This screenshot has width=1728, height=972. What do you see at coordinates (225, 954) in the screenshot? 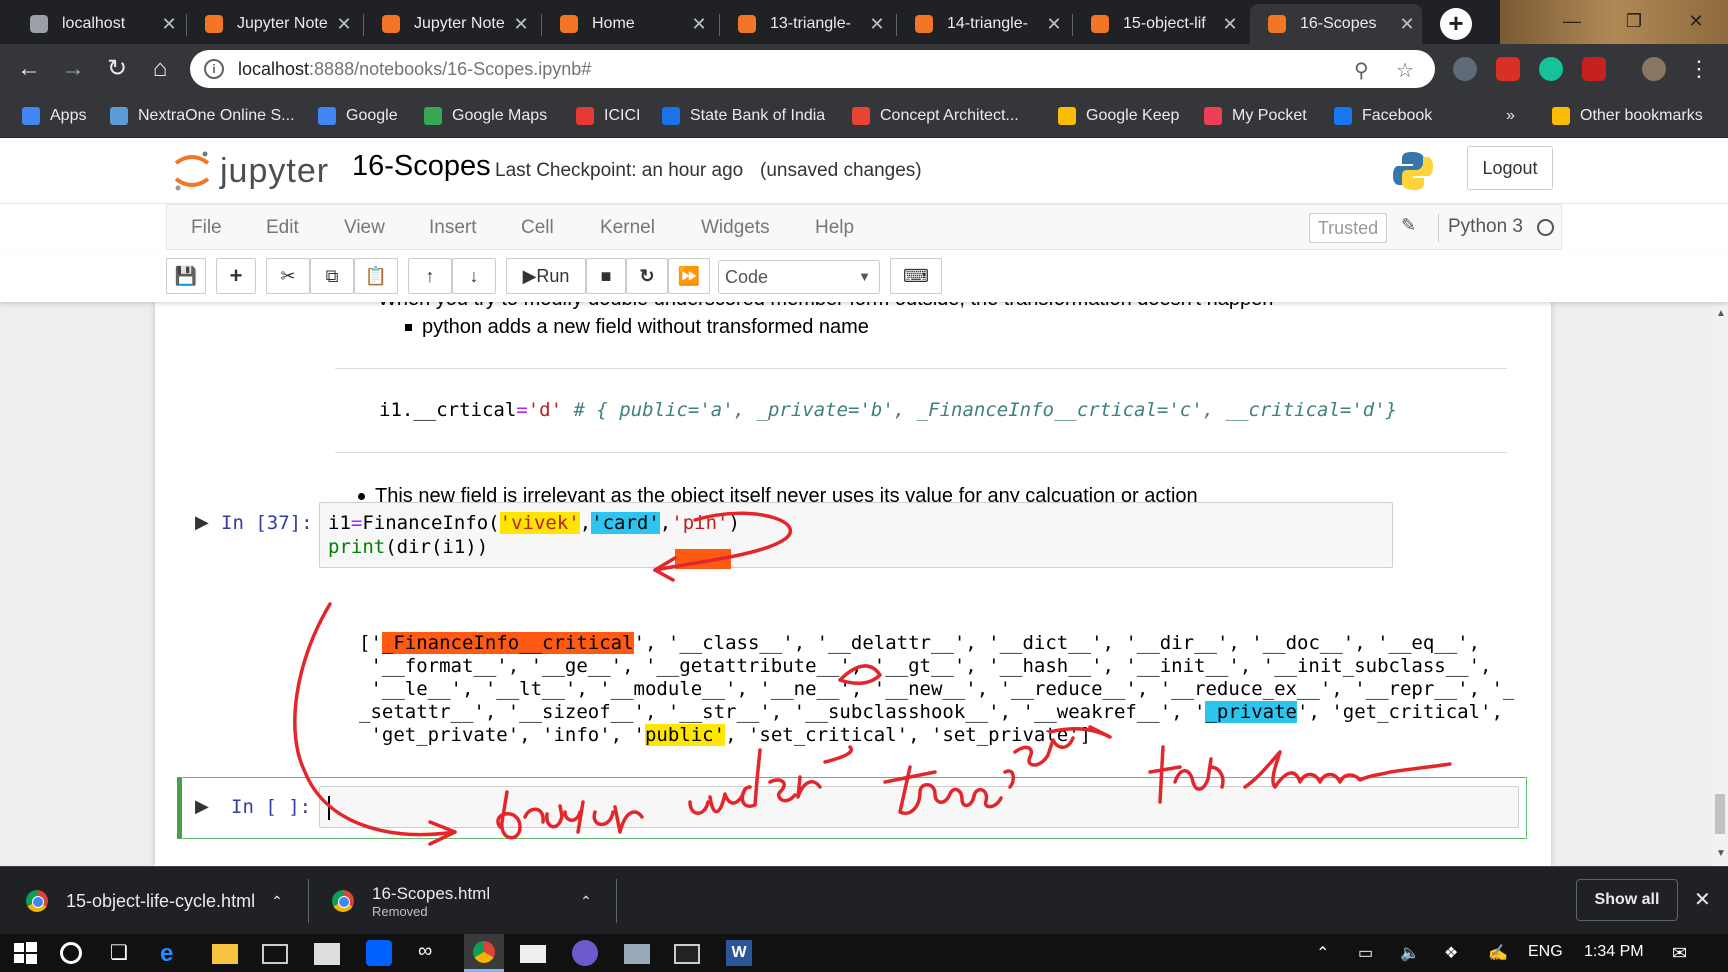
I see `file-explorer-icon` at bounding box center [225, 954].